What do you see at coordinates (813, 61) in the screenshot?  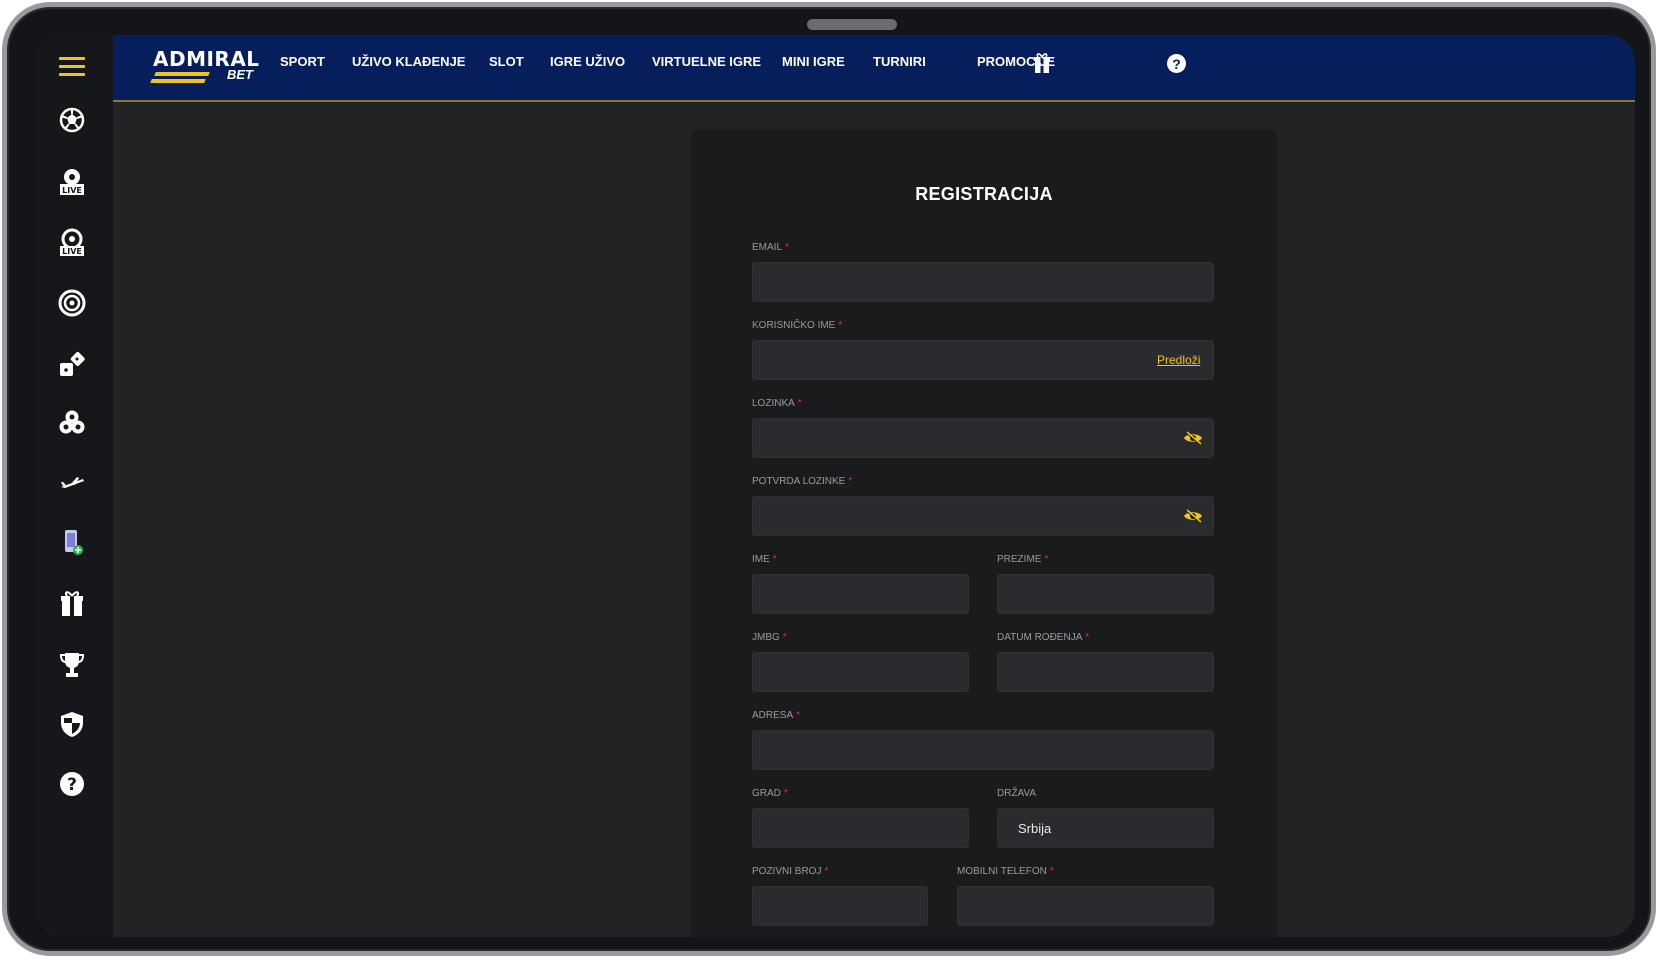 I see `nav-mini-igre: MINI IGRE` at bounding box center [813, 61].